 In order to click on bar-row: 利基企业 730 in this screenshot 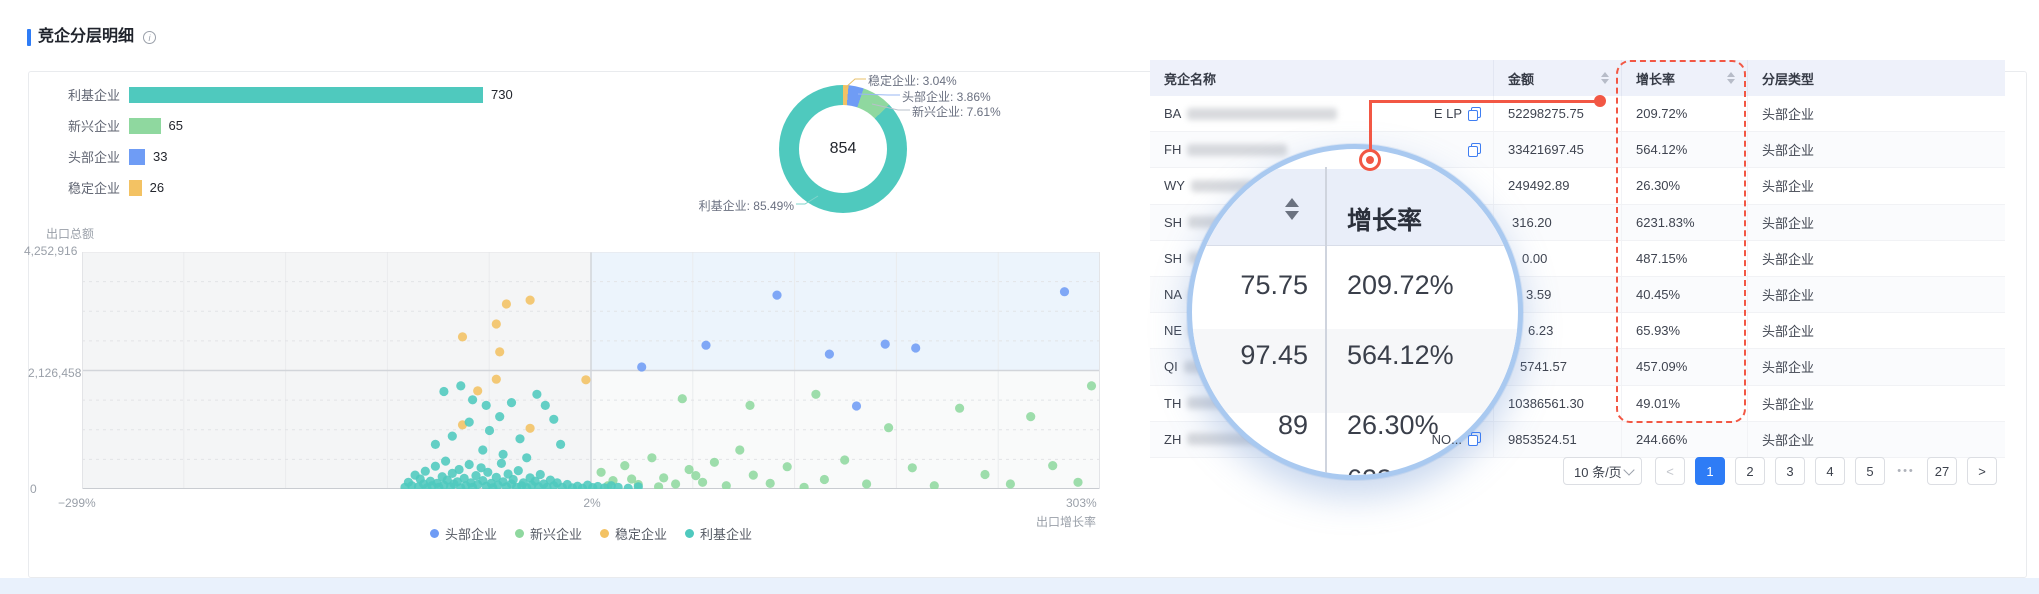, I will do `click(271, 94)`.